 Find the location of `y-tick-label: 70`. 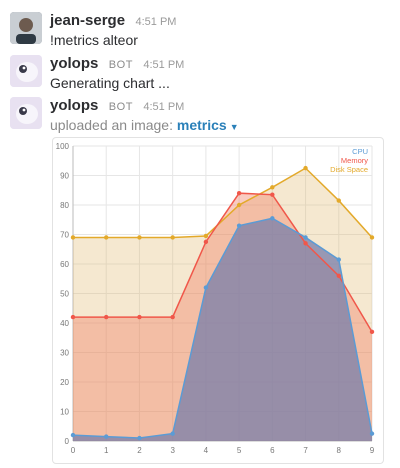

y-tick-label: 70 is located at coordinates (64, 235).